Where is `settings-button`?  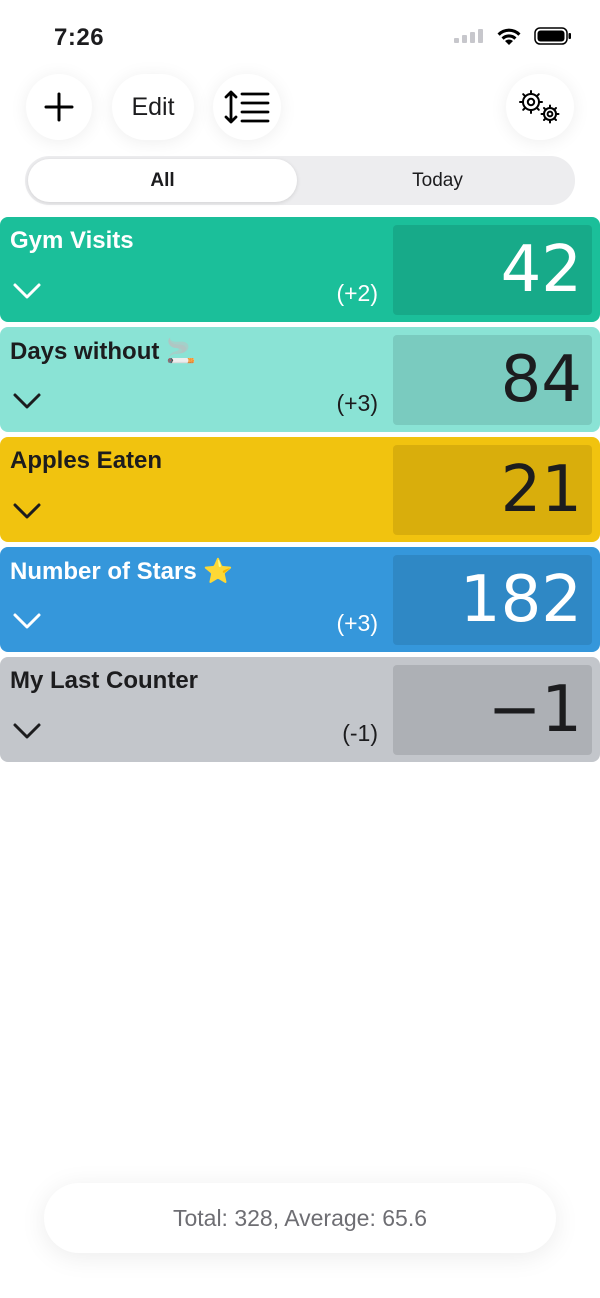 settings-button is located at coordinates (540, 107).